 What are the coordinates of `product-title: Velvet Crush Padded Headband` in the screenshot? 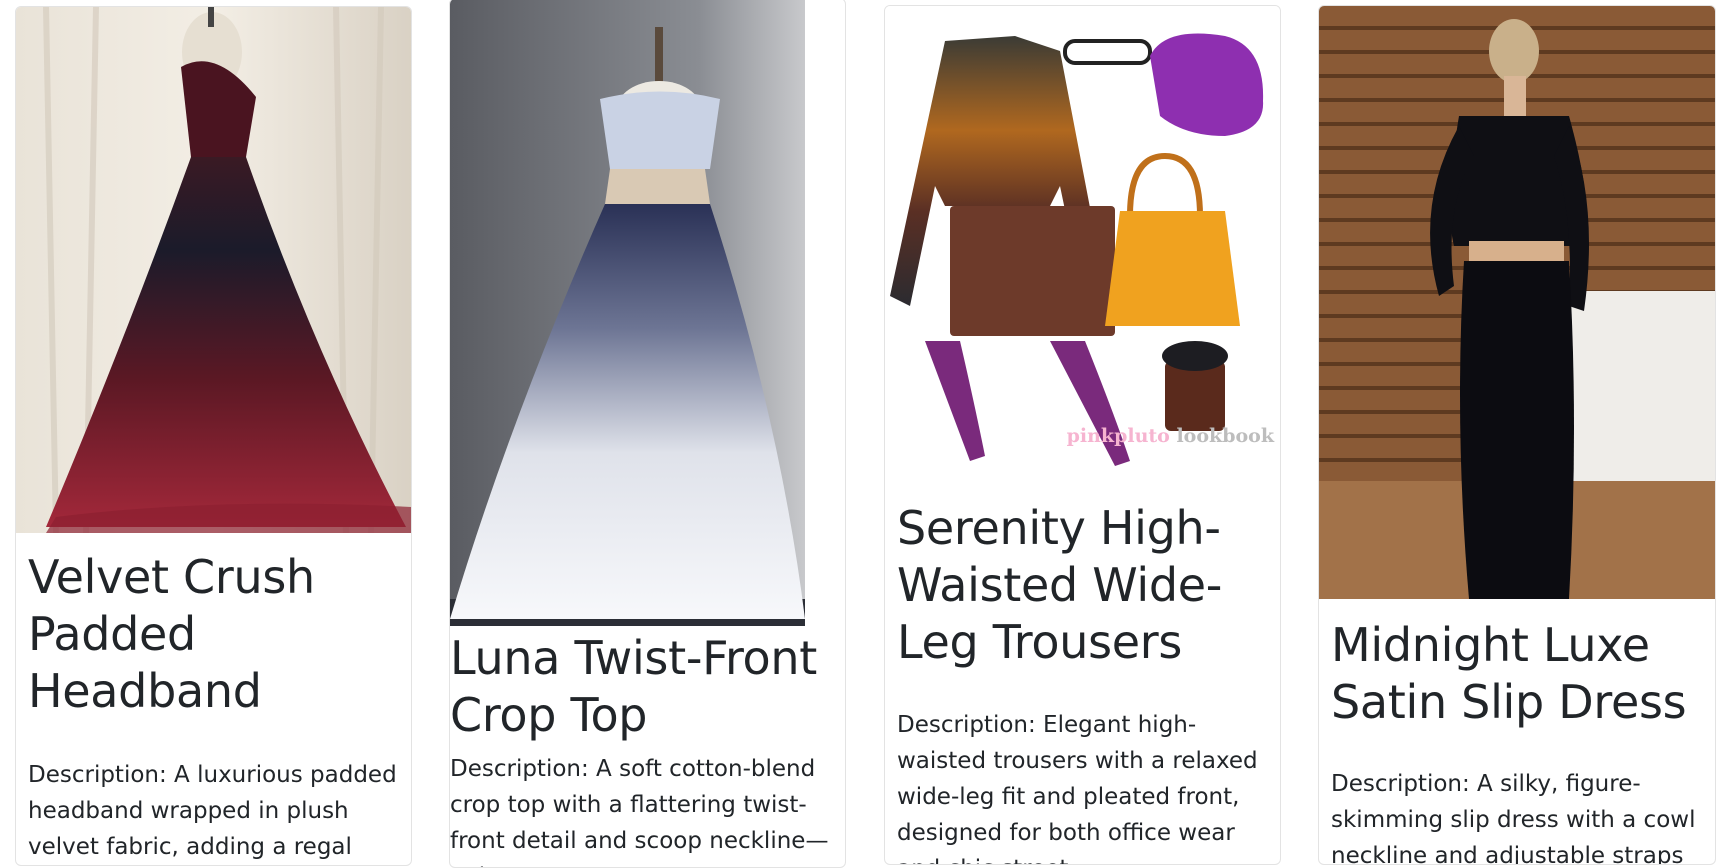 It's located at (214, 634).